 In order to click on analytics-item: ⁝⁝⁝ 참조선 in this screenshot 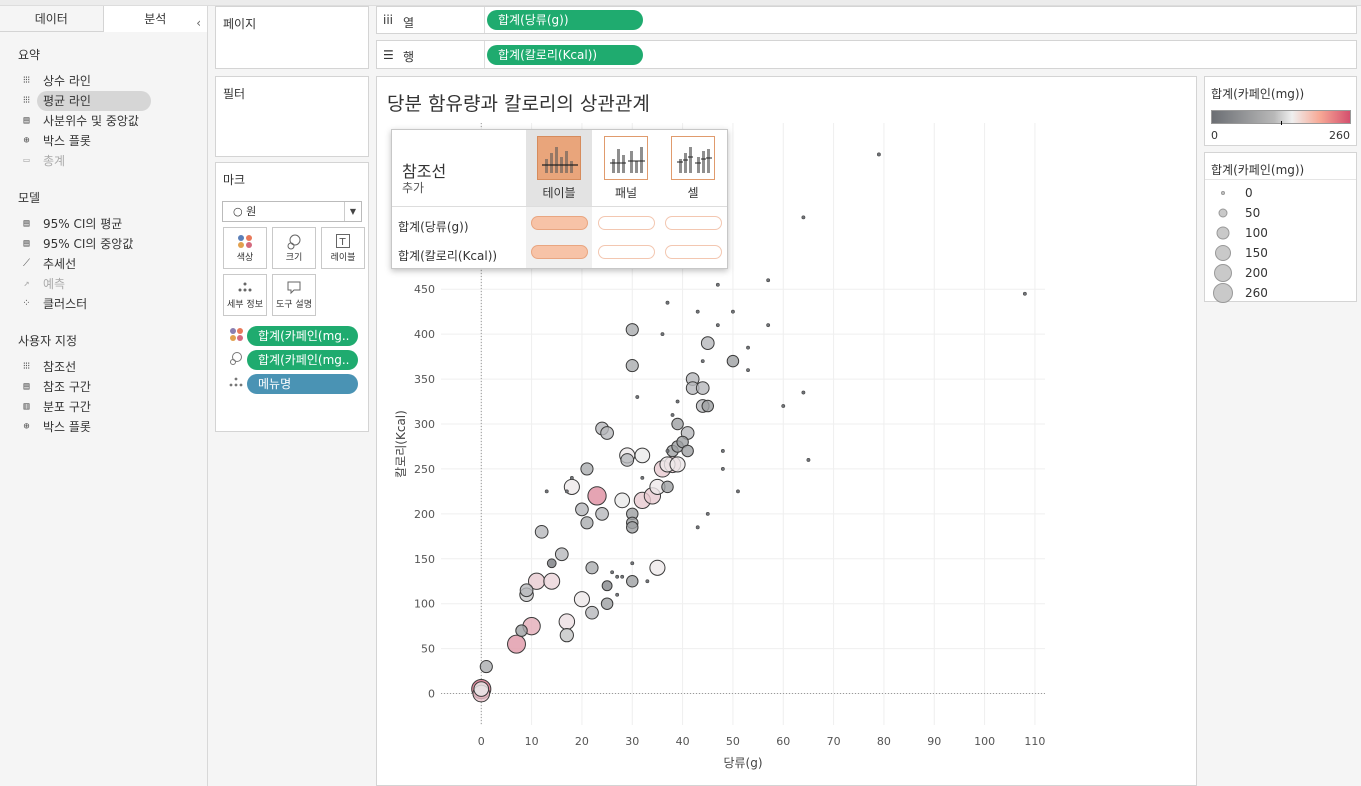, I will do `click(103, 367)`.